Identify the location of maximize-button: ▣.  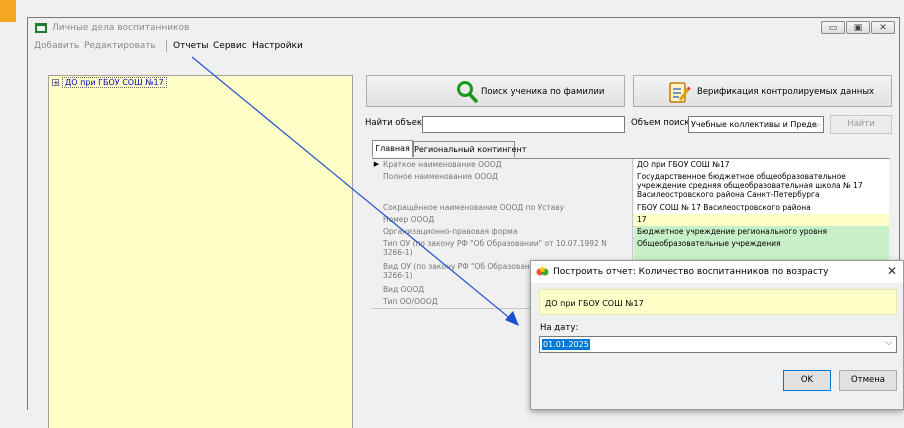
(858, 27).